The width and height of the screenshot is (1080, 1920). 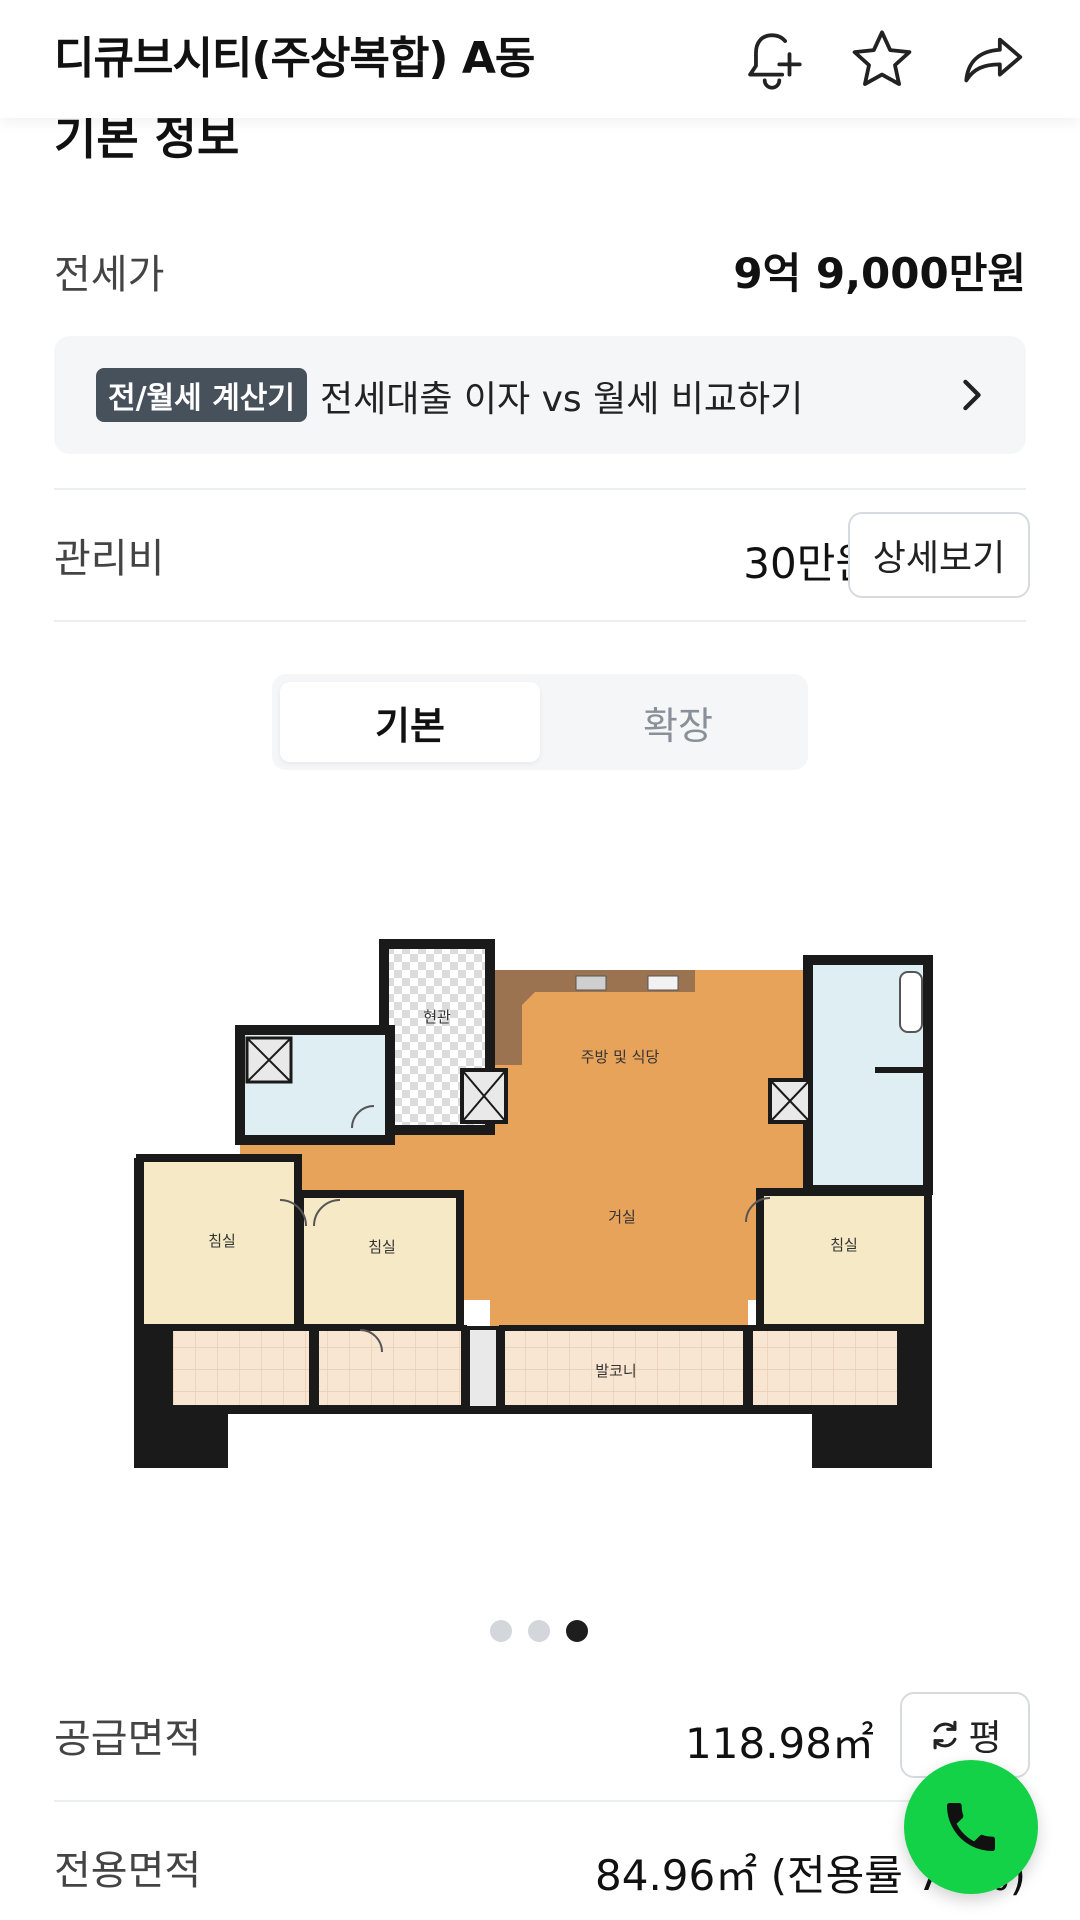 What do you see at coordinates (879, 273) in the screenshot?
I see `jeonse-value: 9억 9,000만원` at bounding box center [879, 273].